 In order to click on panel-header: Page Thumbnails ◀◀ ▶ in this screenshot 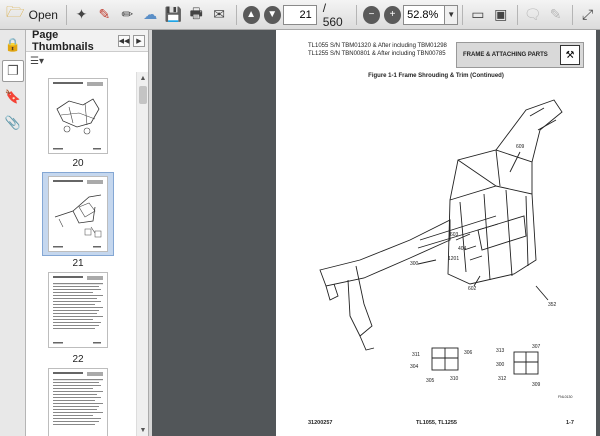, I will do `click(87, 40)`.